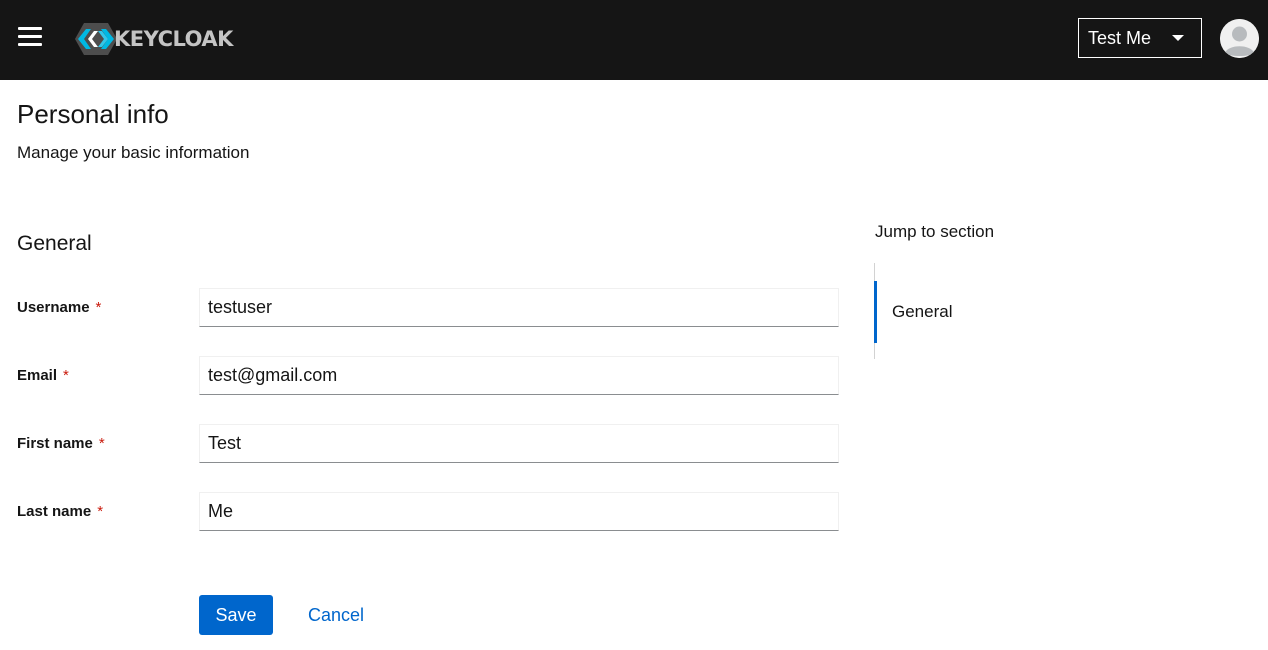 This screenshot has width=1268, height=650. Describe the element at coordinates (922, 311) in the screenshot. I see `jump-link-label: General` at that location.